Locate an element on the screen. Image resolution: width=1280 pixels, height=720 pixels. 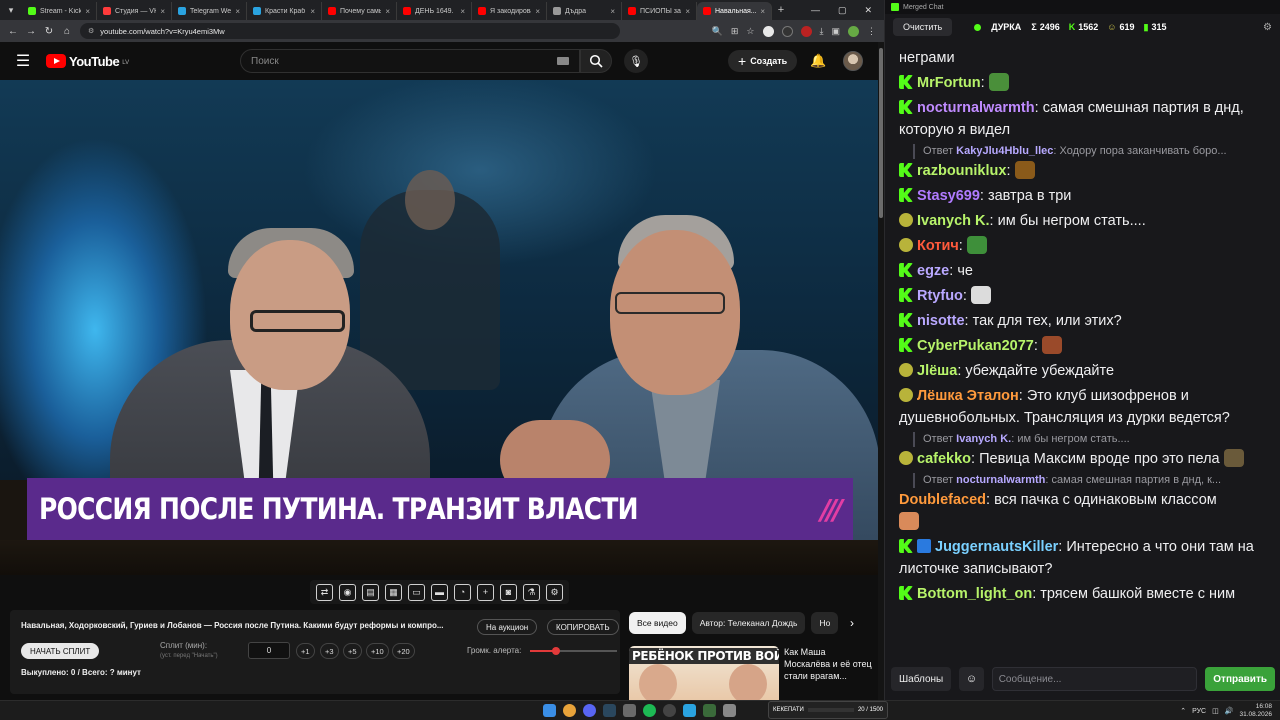
chat-username: Stasy699 is located at coordinates (948, 196).